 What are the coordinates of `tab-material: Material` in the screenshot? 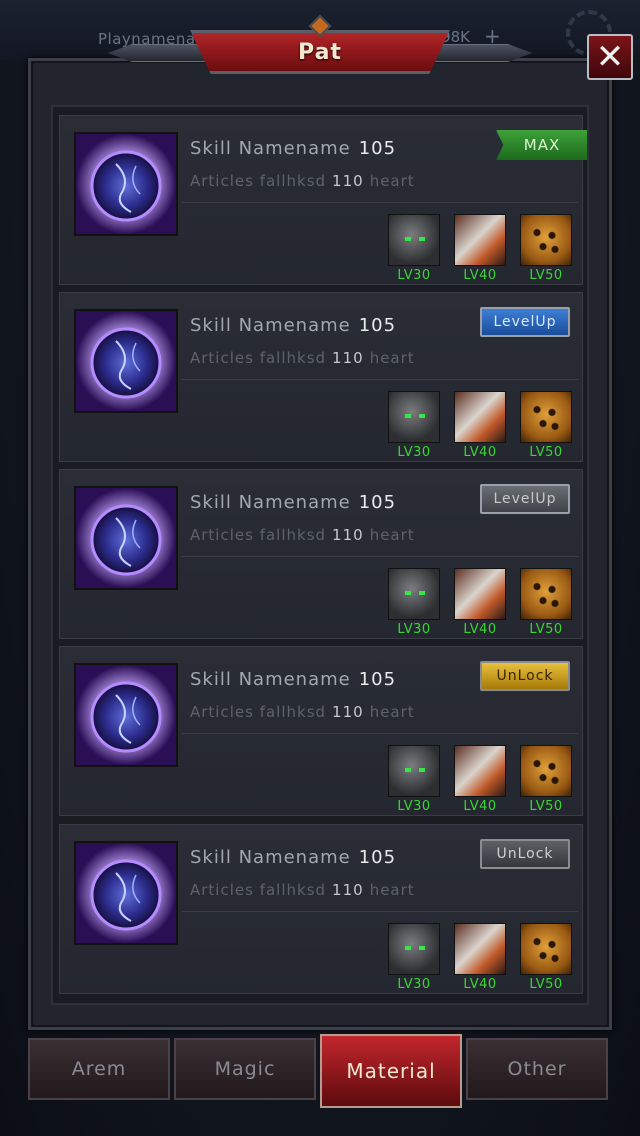 It's located at (391, 1071).